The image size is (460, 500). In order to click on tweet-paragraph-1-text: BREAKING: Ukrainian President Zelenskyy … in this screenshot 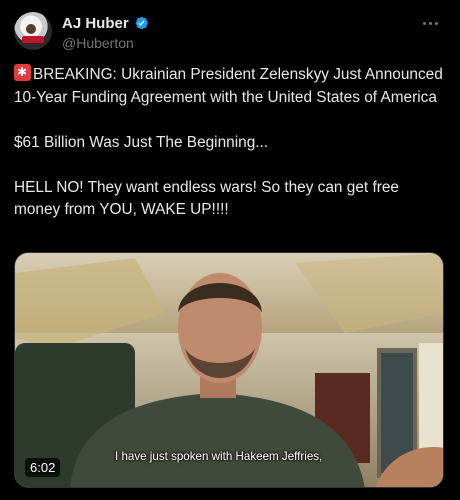, I will do `click(228, 86)`.